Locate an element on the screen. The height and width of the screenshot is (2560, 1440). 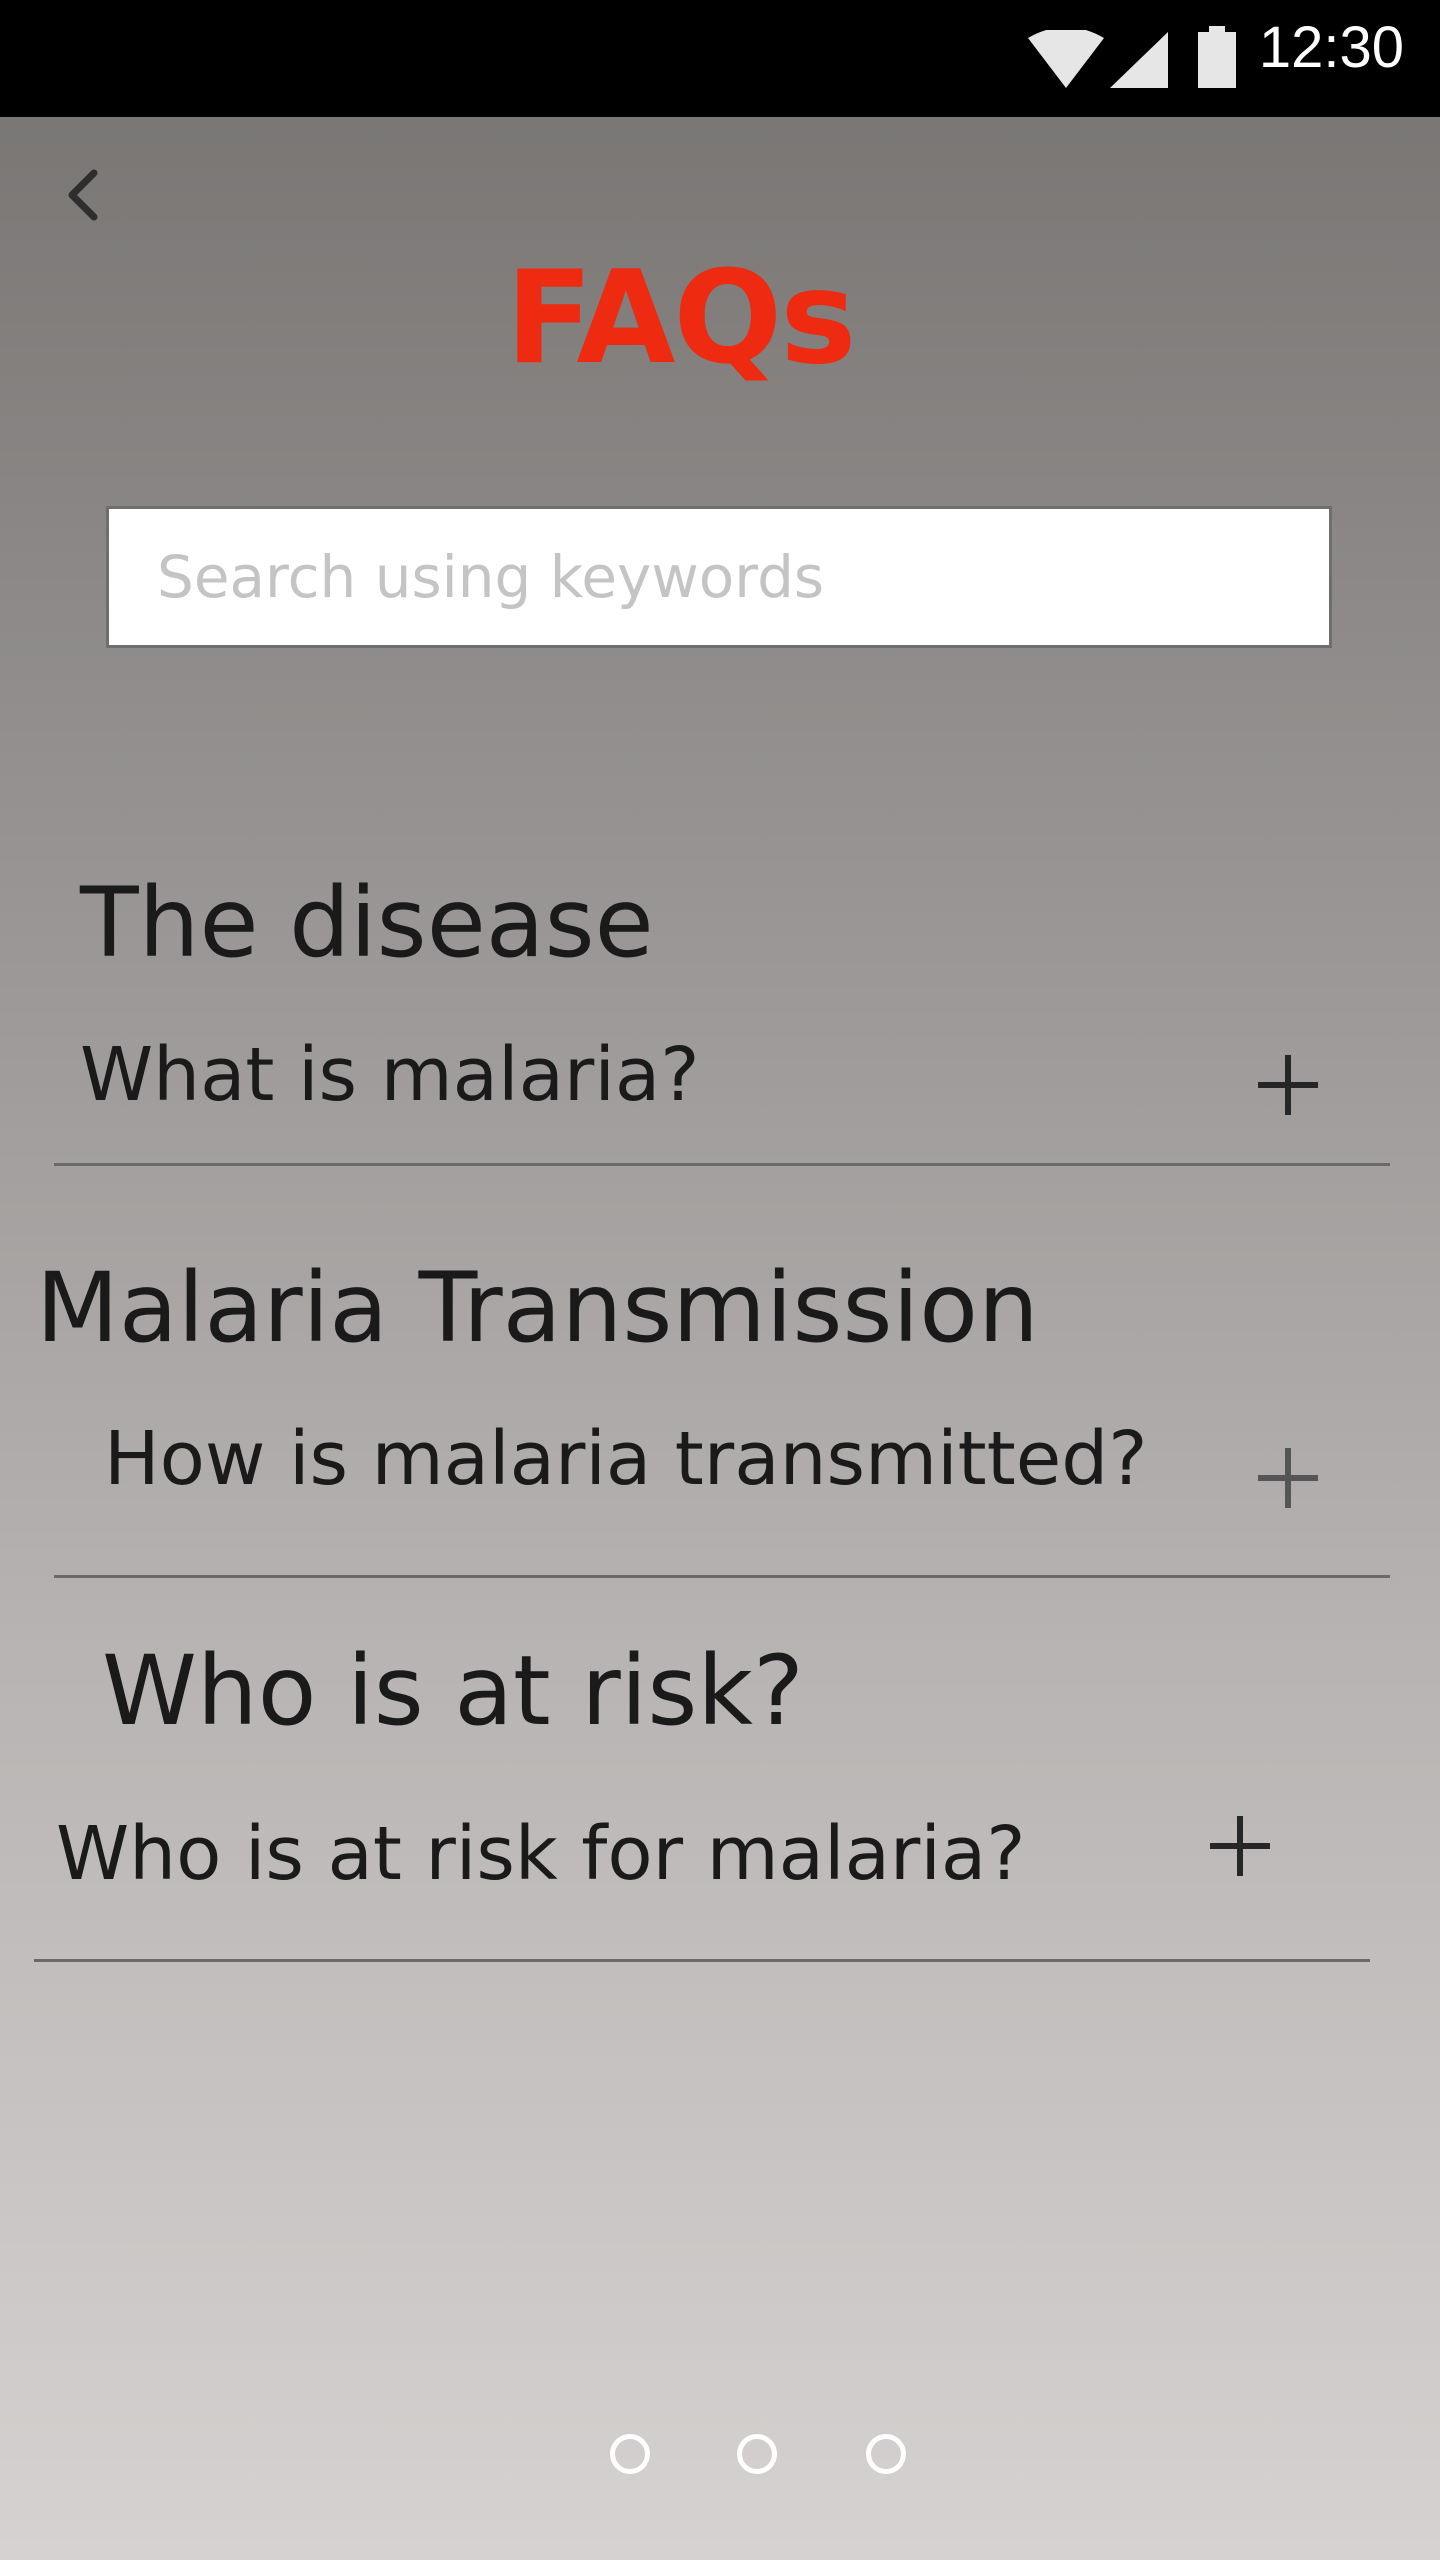
search-input is located at coordinates (719, 577).